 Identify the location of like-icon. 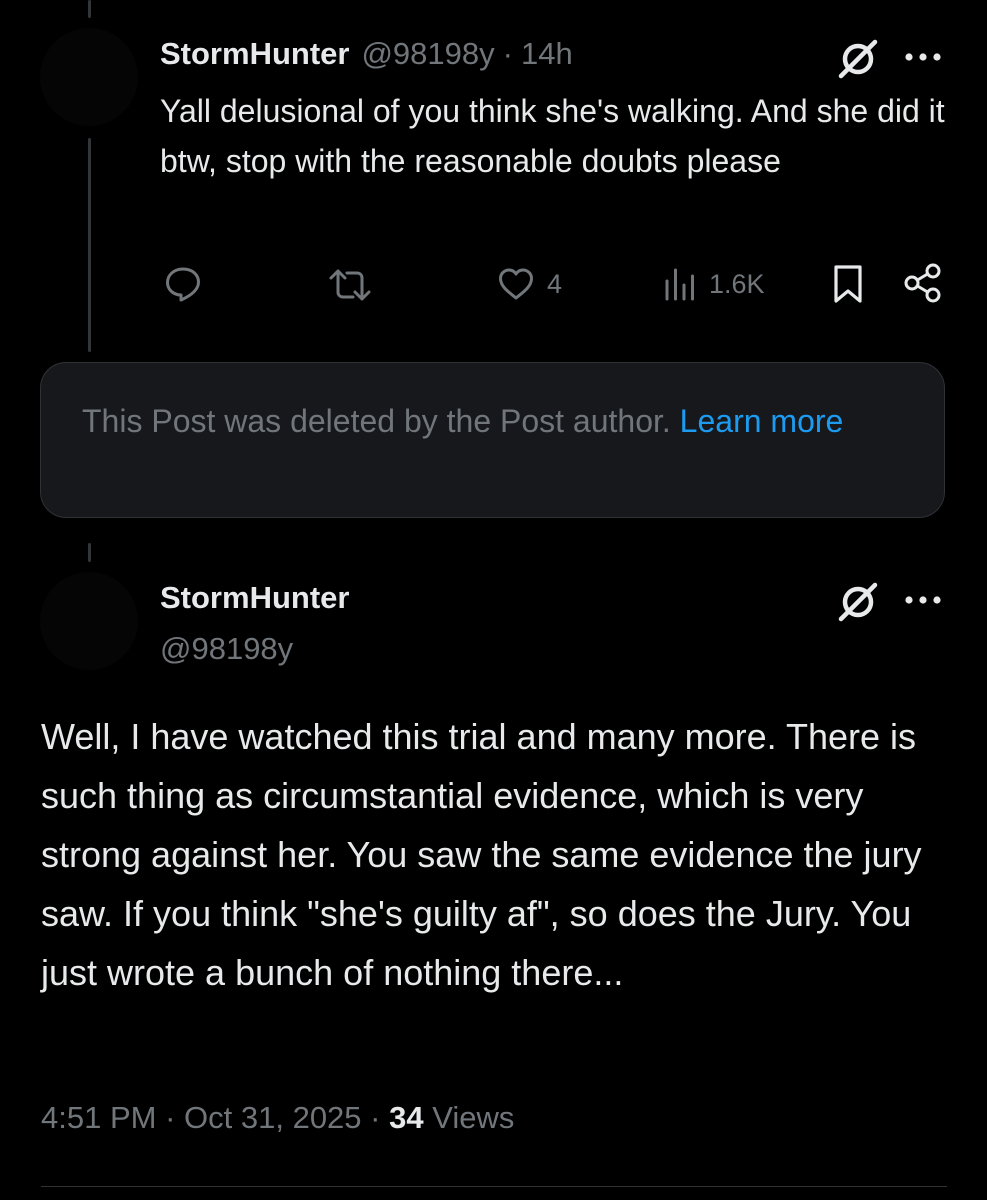
(516, 284).